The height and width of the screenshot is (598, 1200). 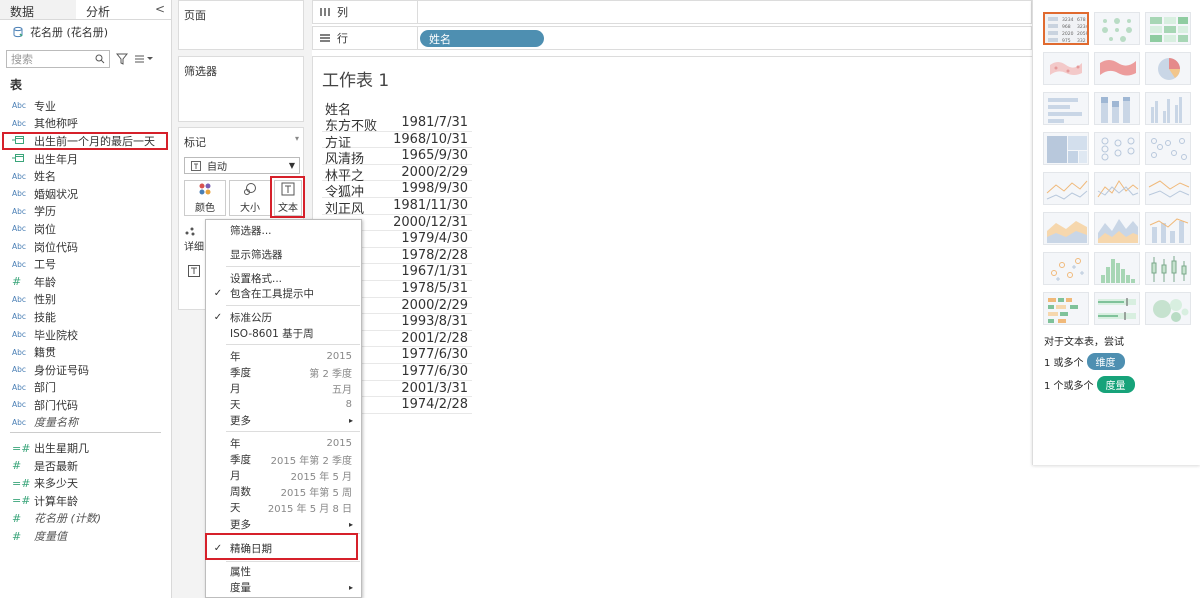 What do you see at coordinates (161, 9) in the screenshot?
I see `collapse-panel-button: <` at bounding box center [161, 9].